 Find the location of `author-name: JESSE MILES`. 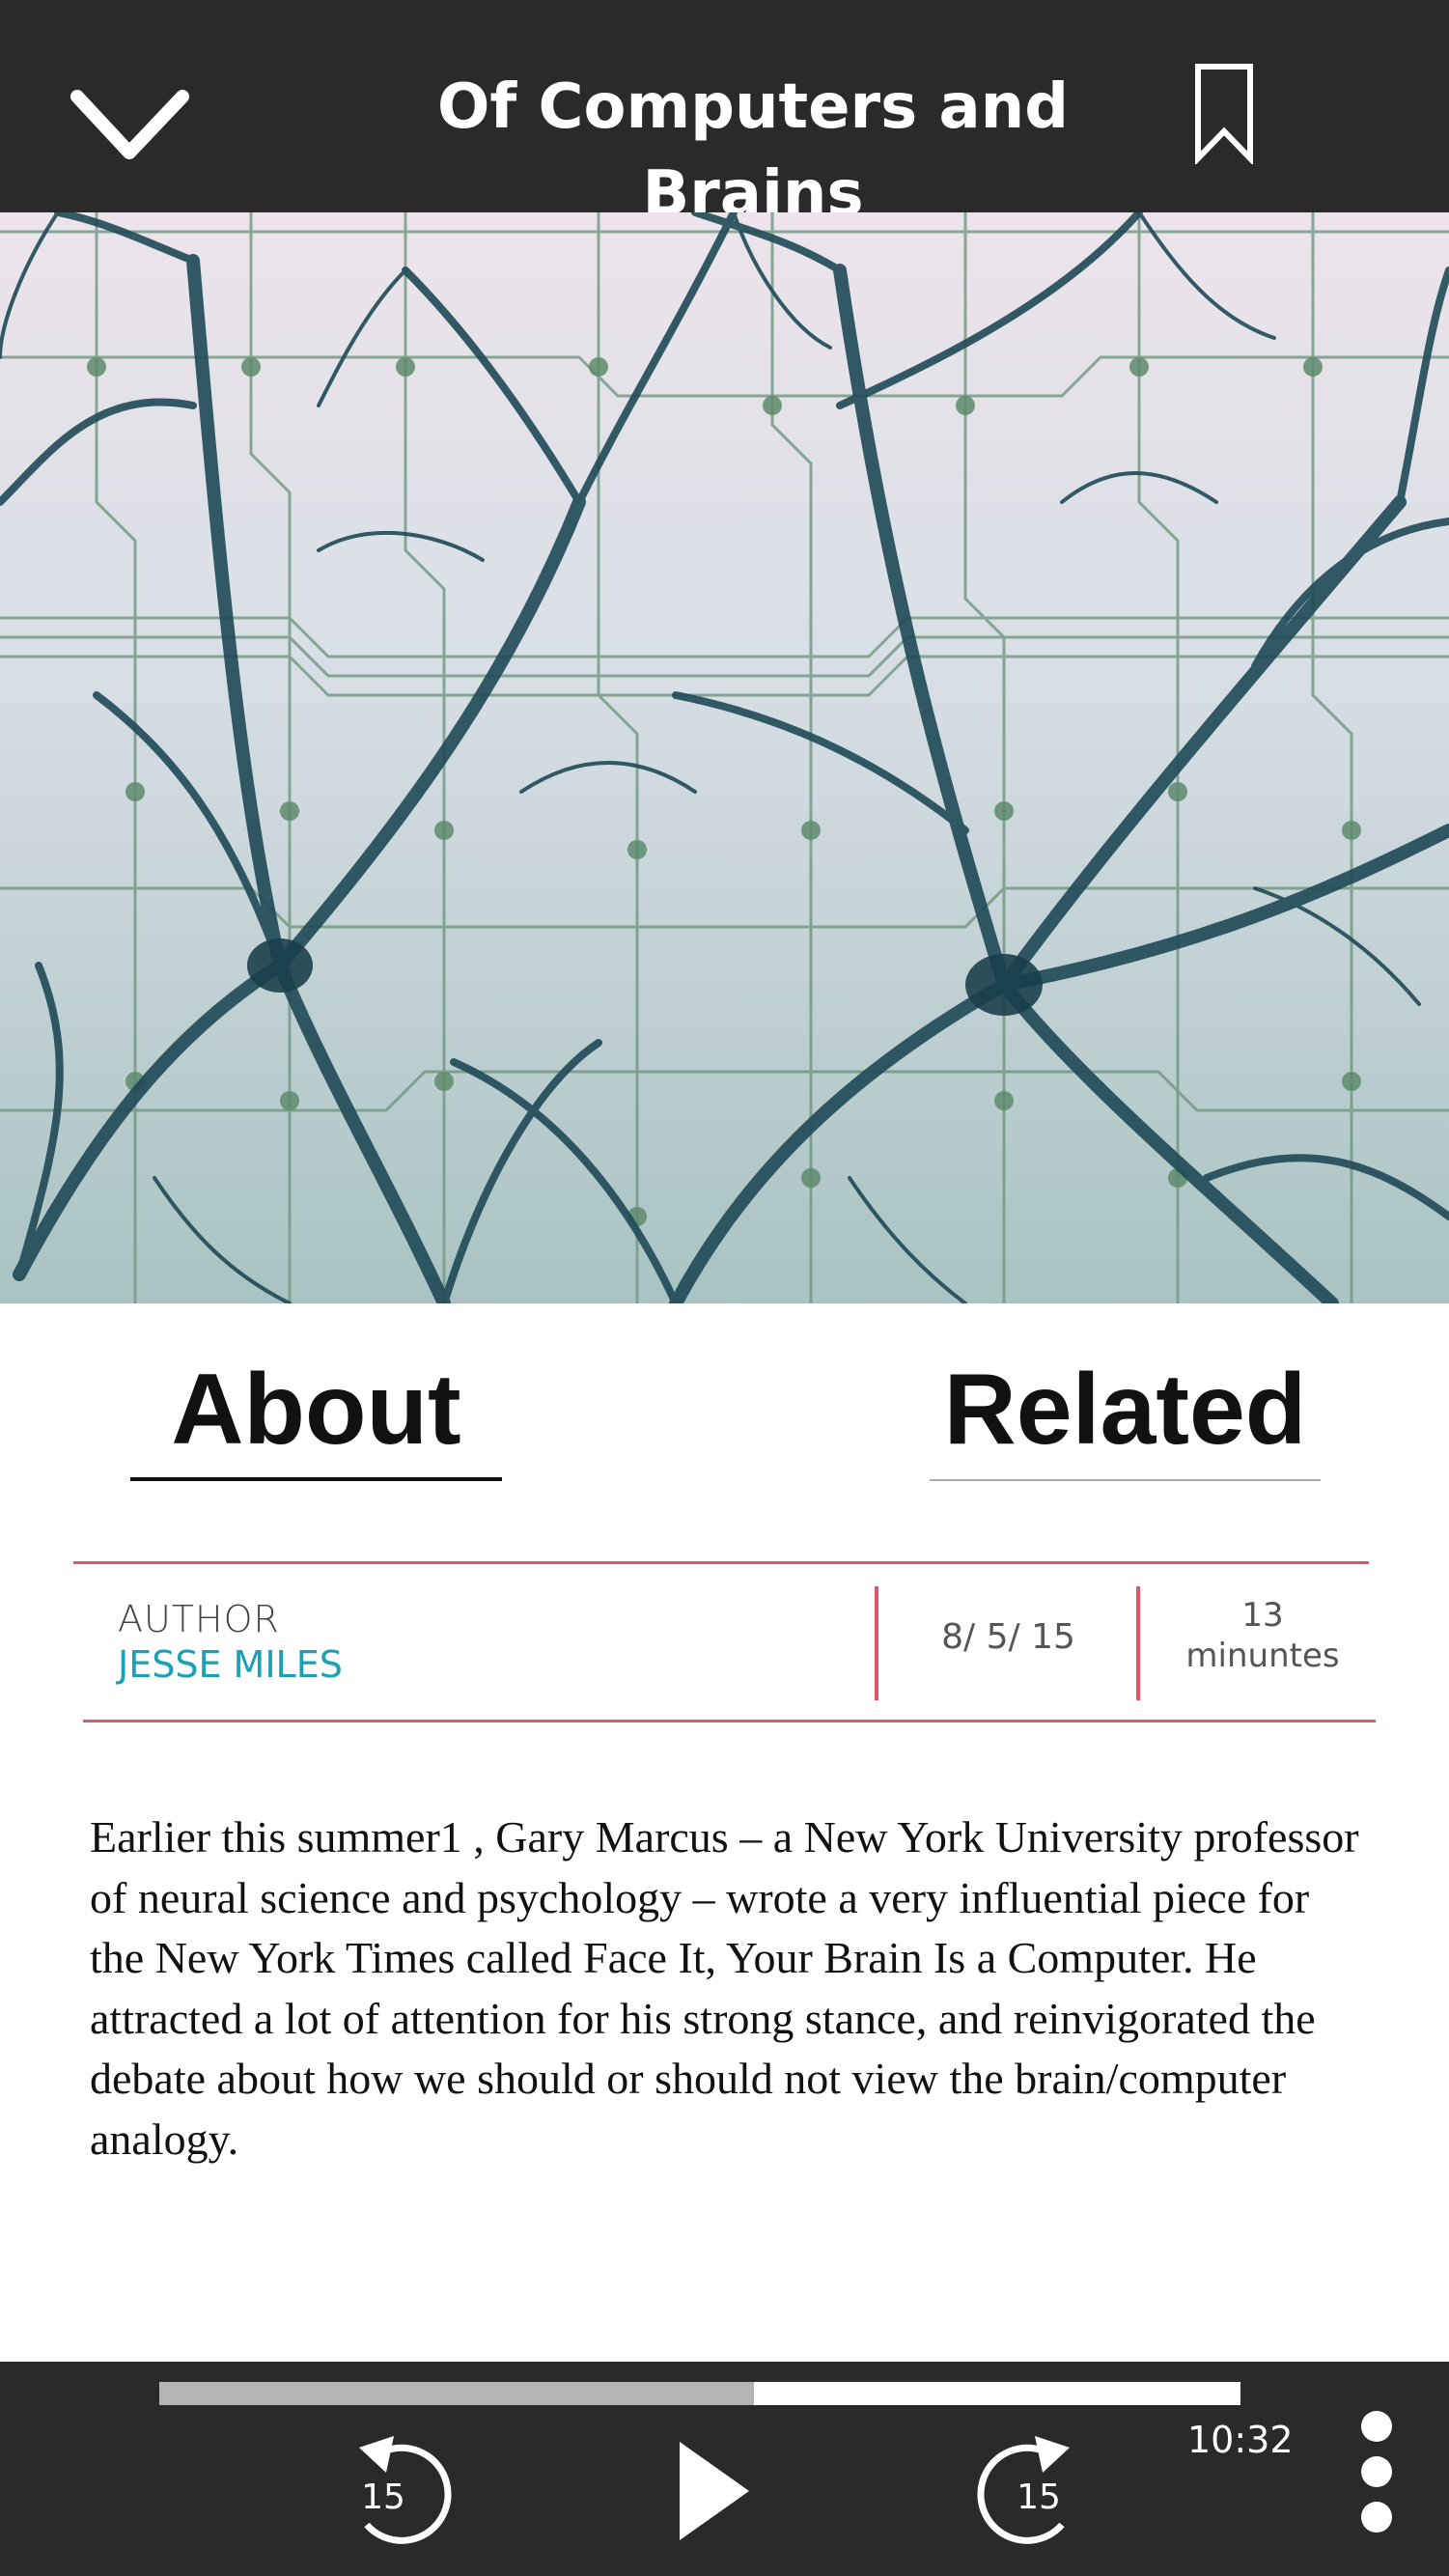

author-name: JESSE MILES is located at coordinates (230, 1665).